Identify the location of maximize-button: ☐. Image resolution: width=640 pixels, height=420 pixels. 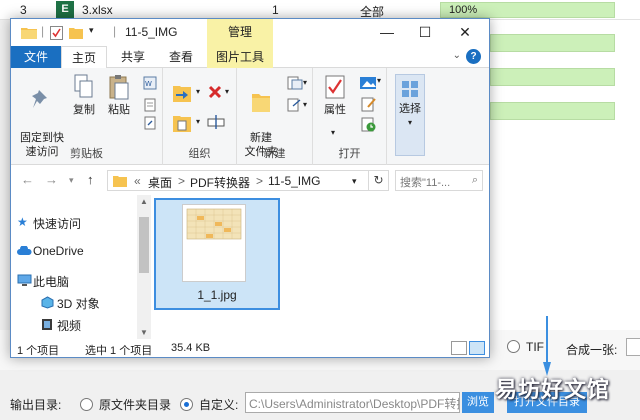
(425, 32).